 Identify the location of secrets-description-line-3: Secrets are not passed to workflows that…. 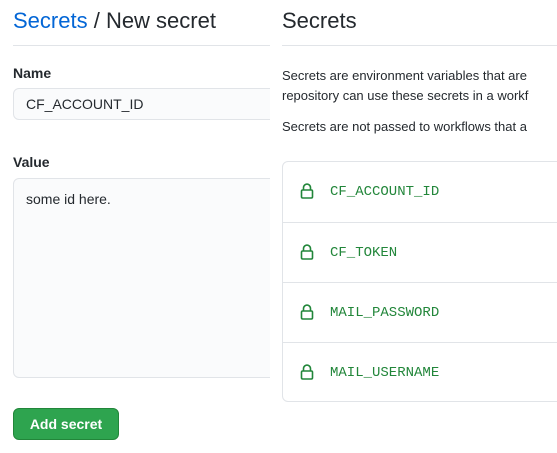
(404, 126).